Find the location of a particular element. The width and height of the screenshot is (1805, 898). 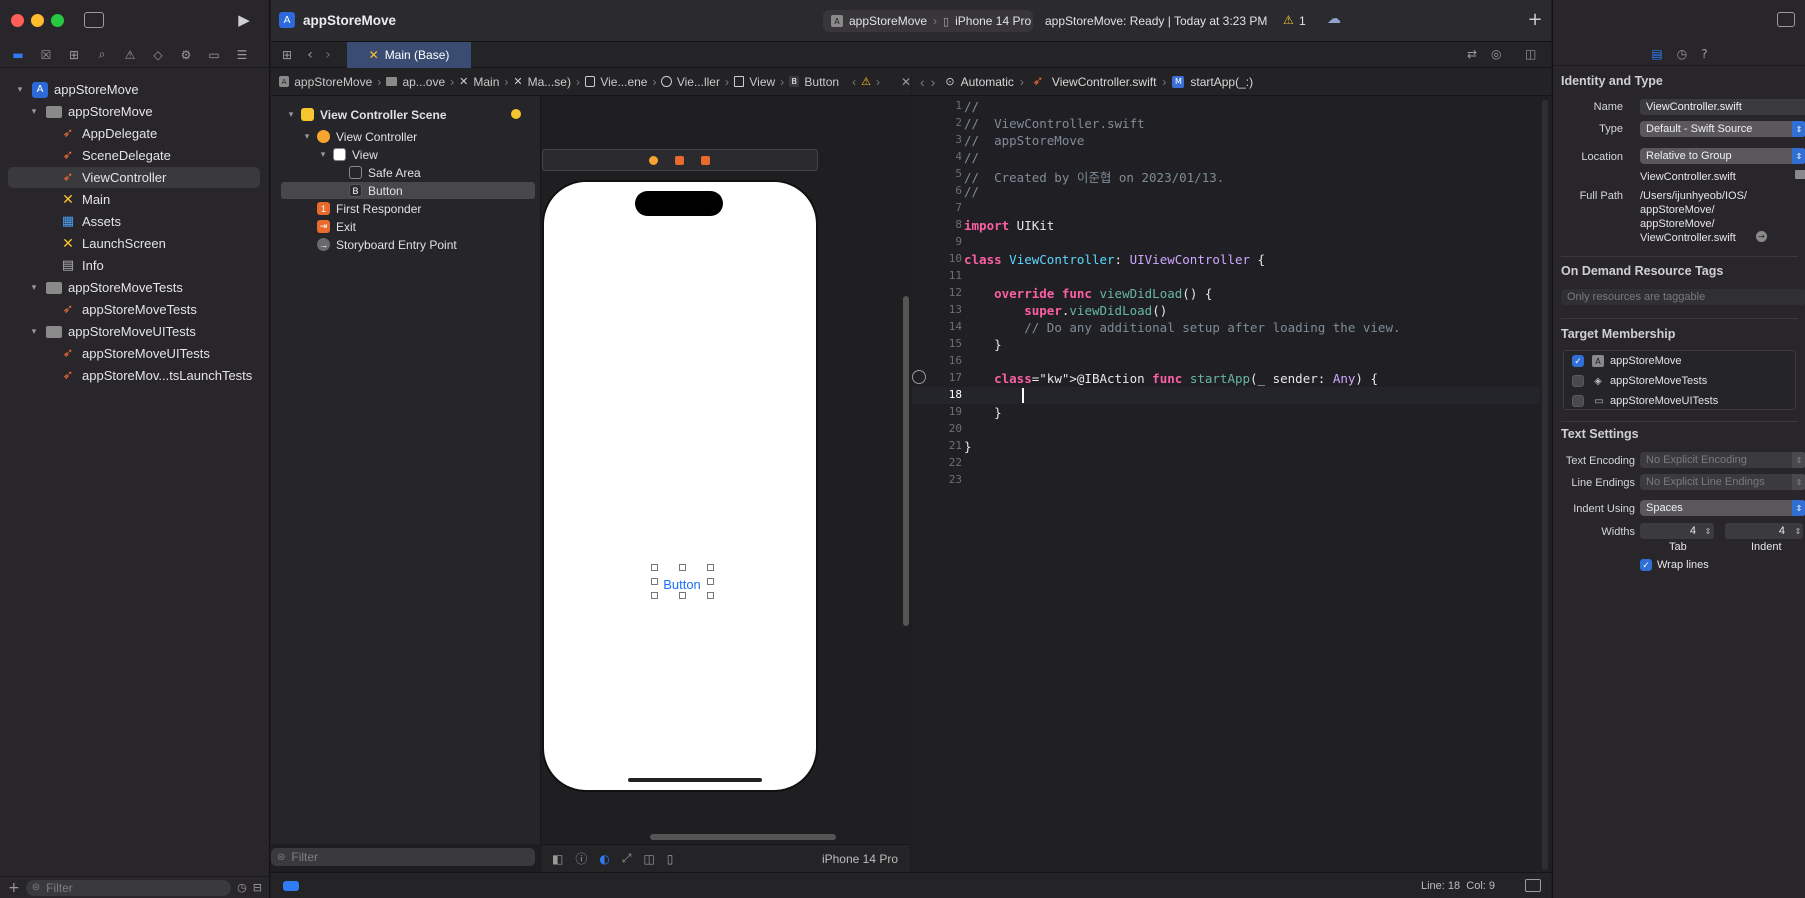

stepper-icon: ⇕ is located at coordinates (1798, 531).